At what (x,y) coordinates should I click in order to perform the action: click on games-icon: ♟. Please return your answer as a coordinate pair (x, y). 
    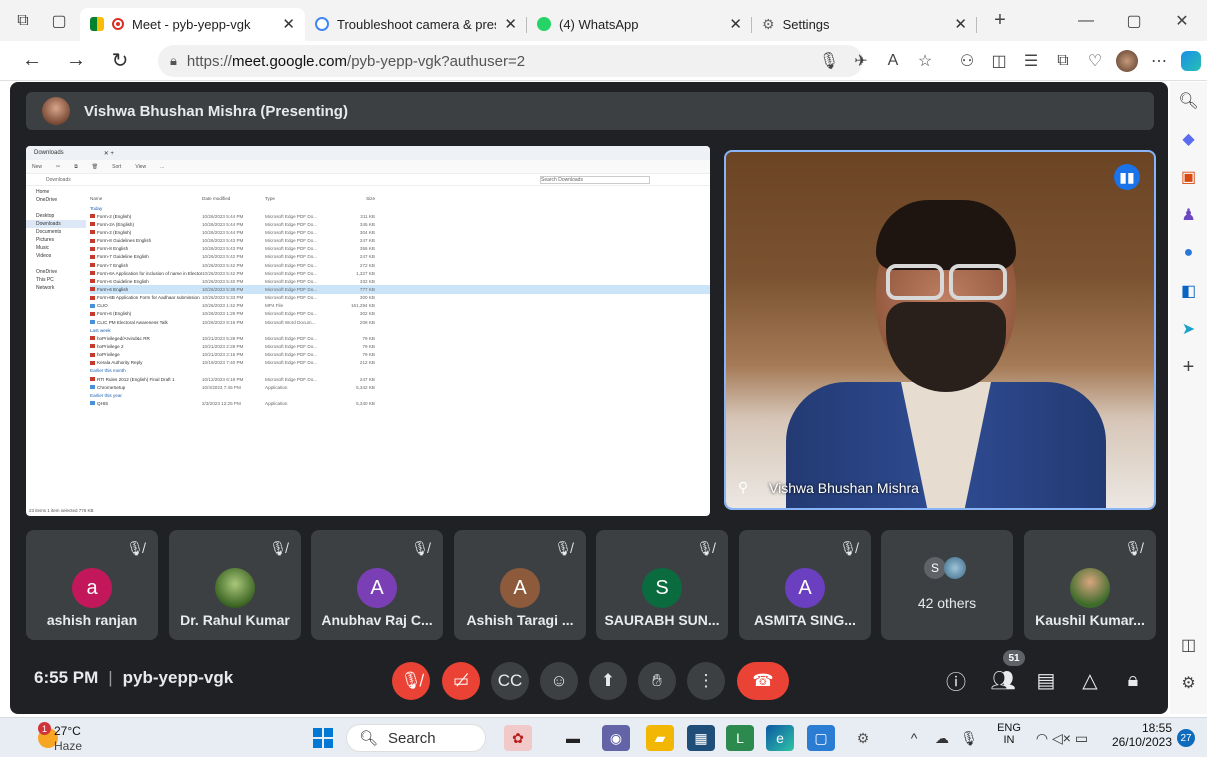
    Looking at the image, I should click on (1188, 215).